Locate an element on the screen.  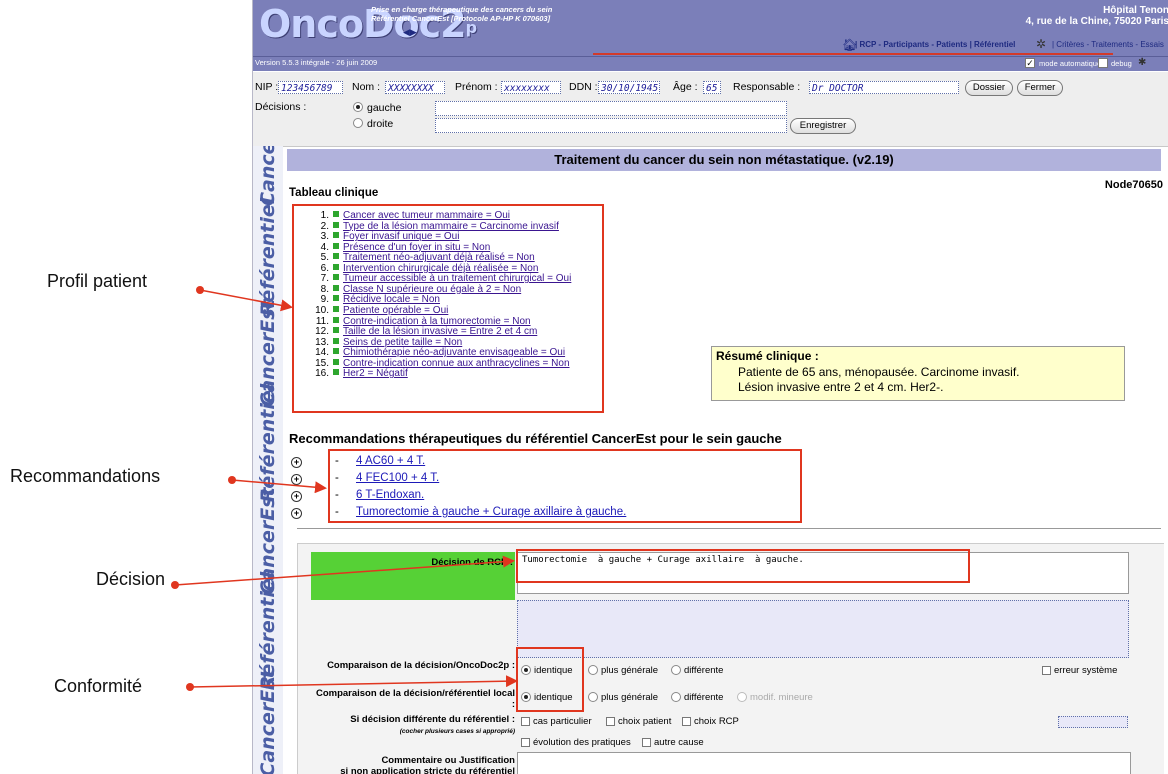
dot-decision is located at coordinates (175, 585).